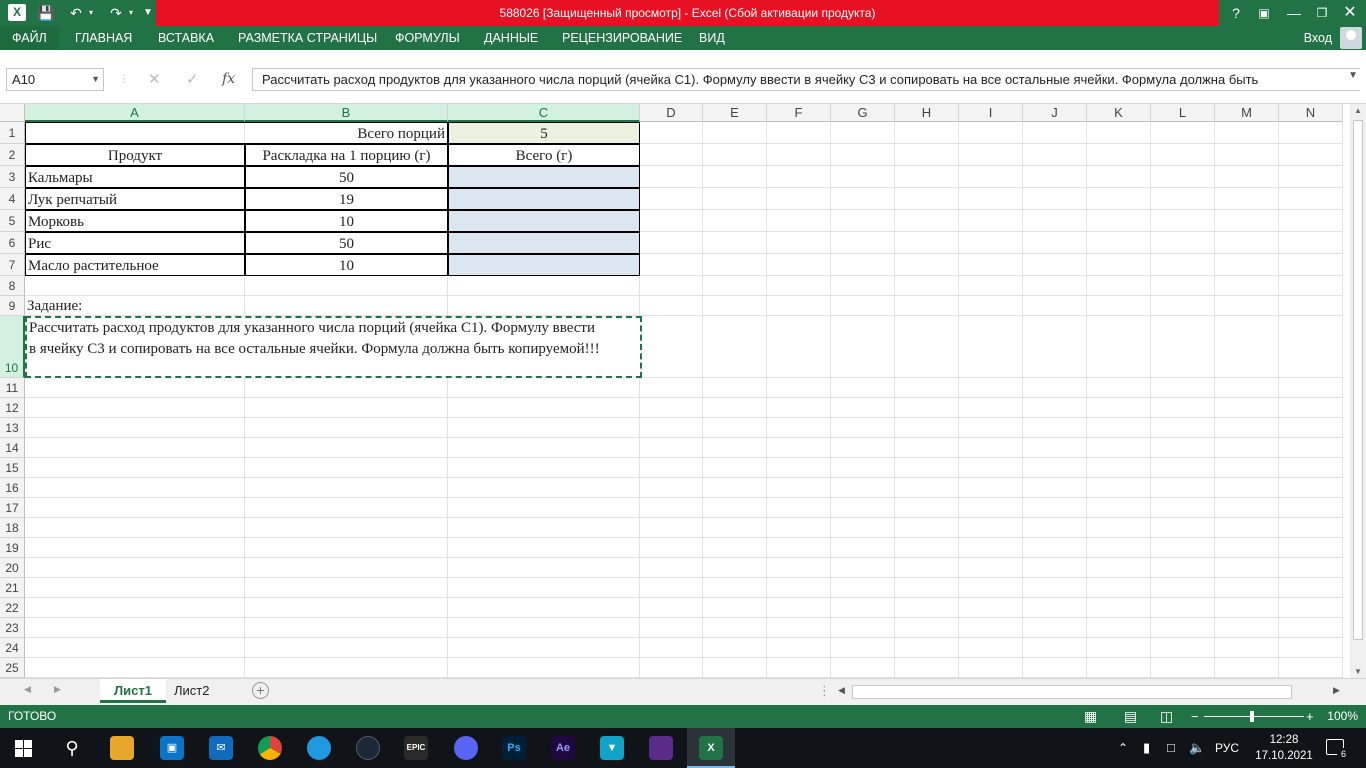 The image size is (1366, 768). What do you see at coordinates (1055, 428) in the screenshot?
I see `cell-j13` at bounding box center [1055, 428].